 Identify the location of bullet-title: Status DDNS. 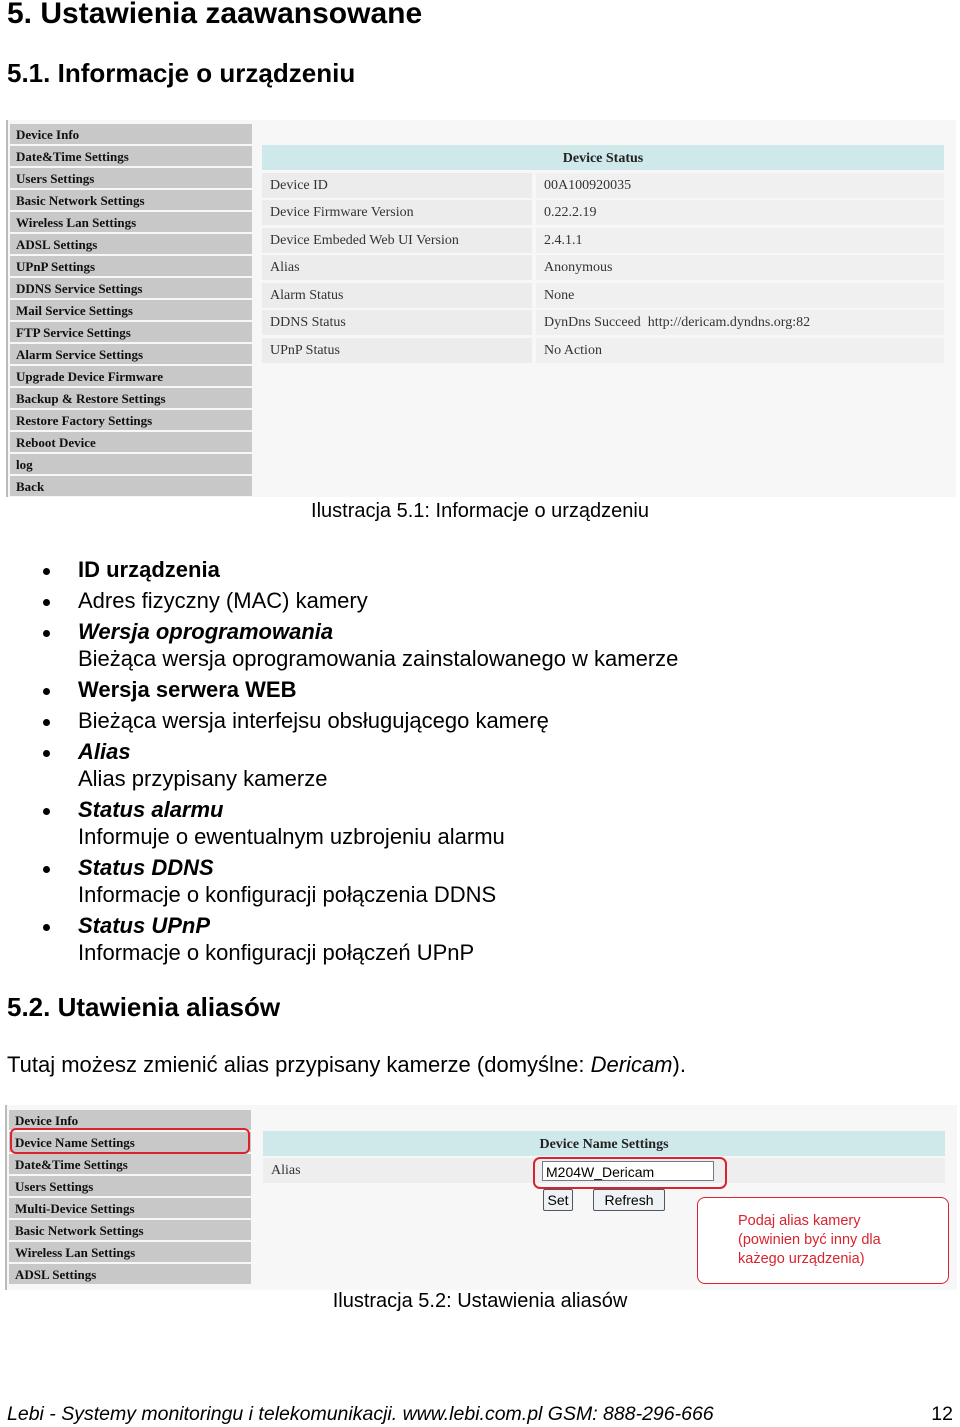
(146, 867).